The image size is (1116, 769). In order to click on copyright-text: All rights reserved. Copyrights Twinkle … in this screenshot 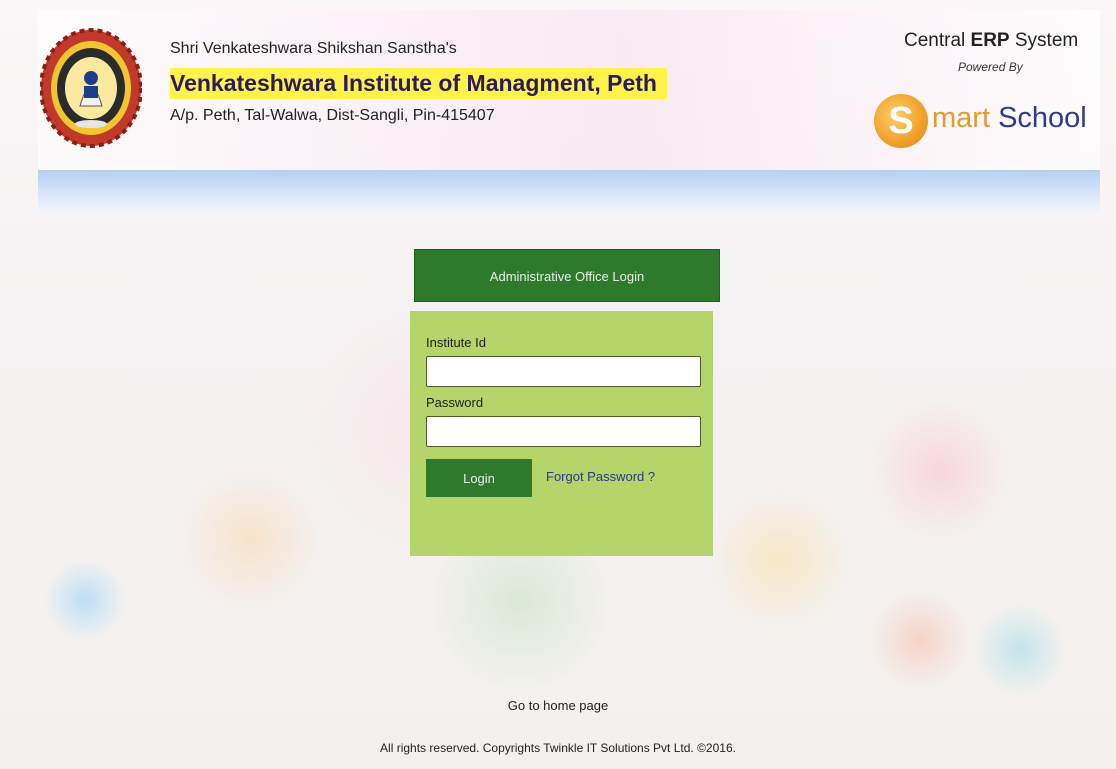, I will do `click(558, 748)`.